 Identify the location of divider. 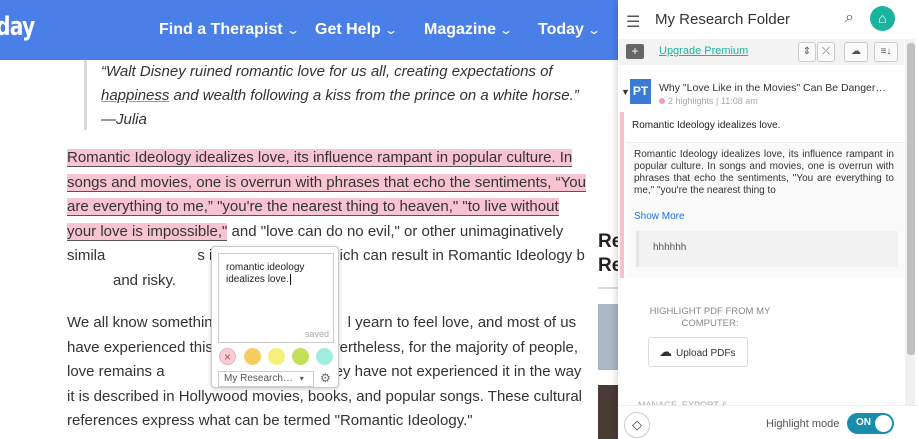
(608, 288).